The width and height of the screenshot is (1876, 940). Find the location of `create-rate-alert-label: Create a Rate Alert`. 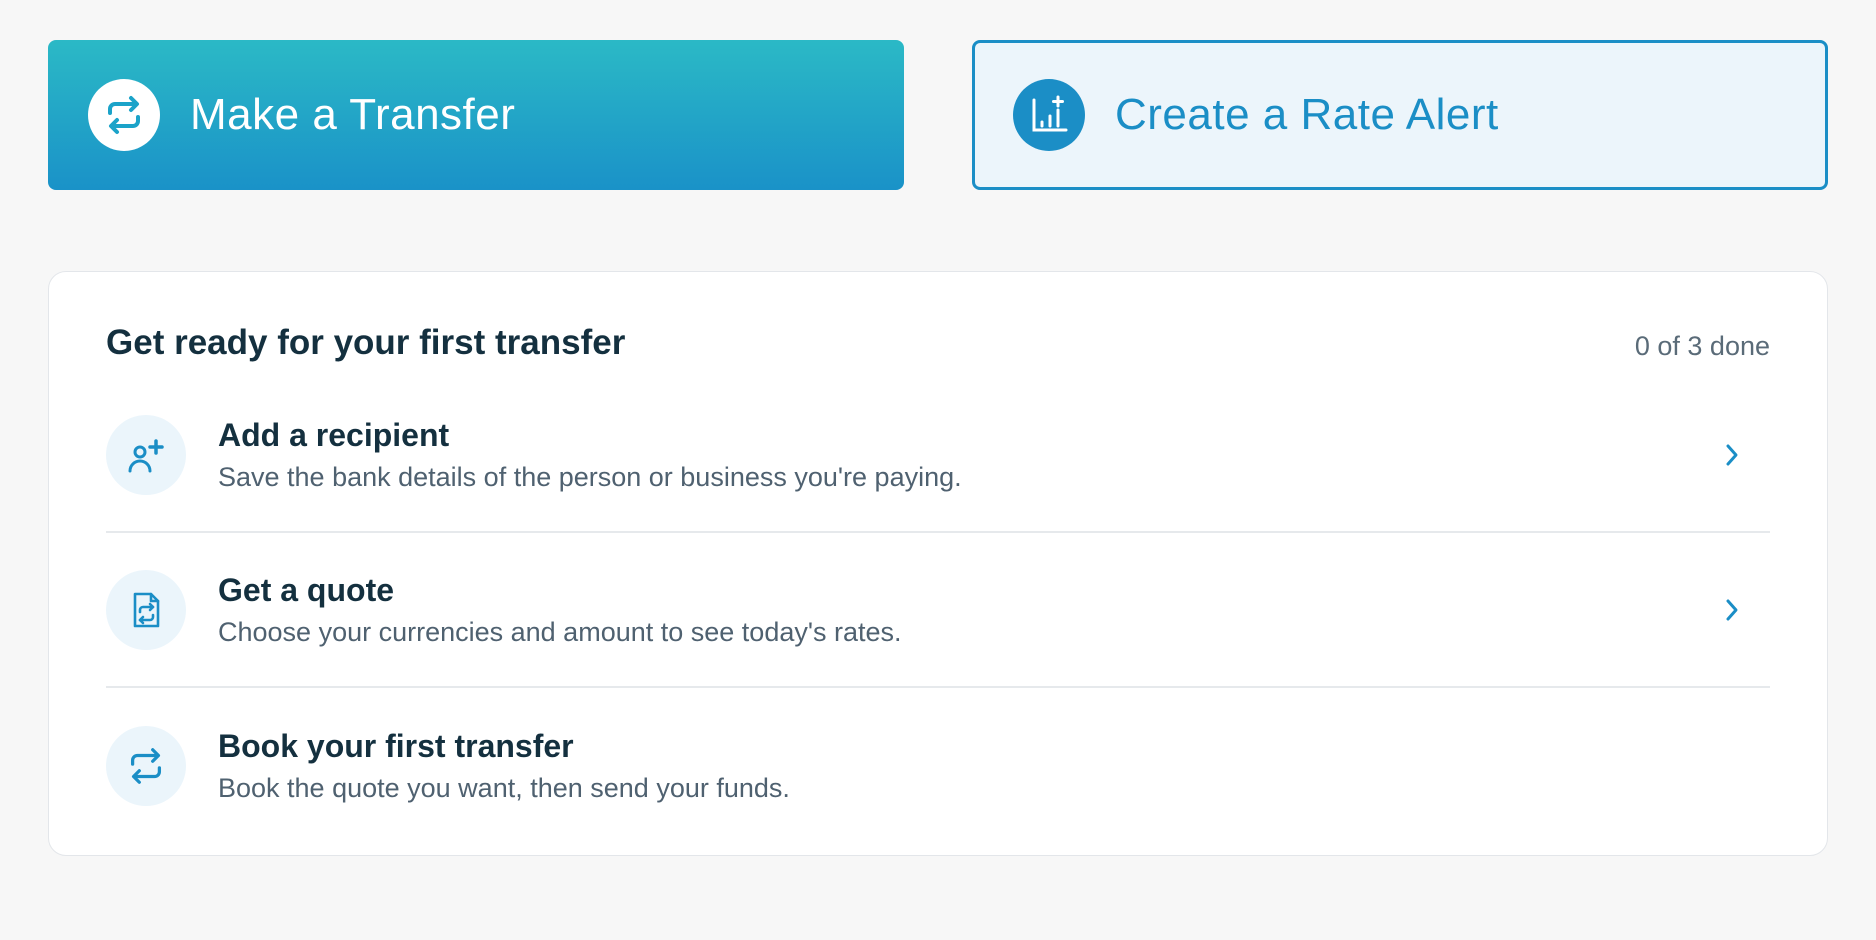

create-rate-alert-label: Create a Rate Alert is located at coordinates (1307, 114).